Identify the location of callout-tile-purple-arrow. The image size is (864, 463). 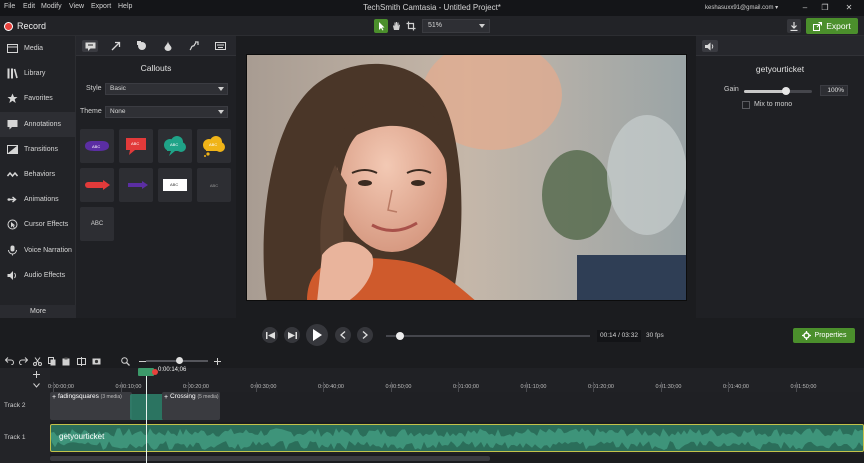
(136, 185).